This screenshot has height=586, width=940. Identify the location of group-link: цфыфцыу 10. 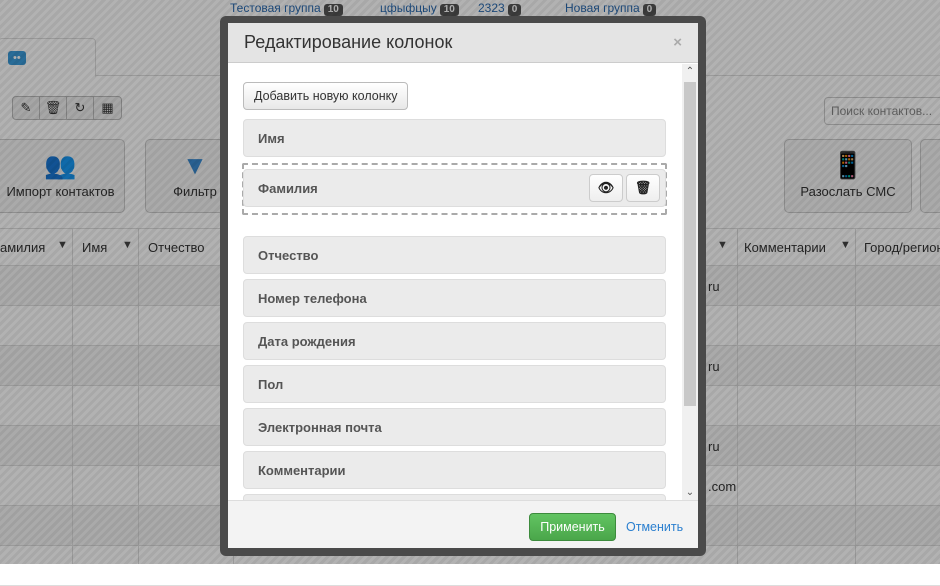
(419, 8).